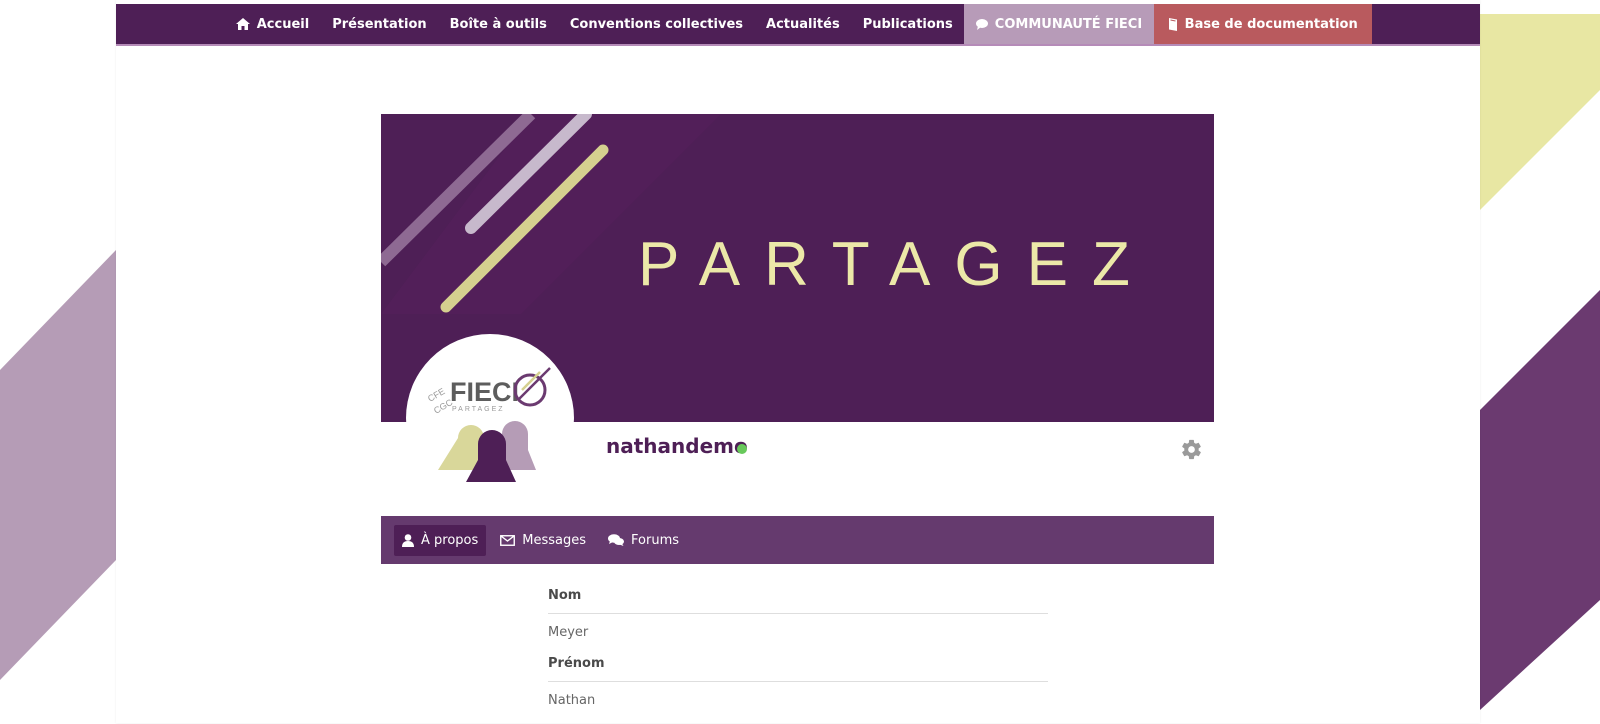 The height and width of the screenshot is (724, 1600). I want to click on nav-label: Présentation, so click(379, 24).